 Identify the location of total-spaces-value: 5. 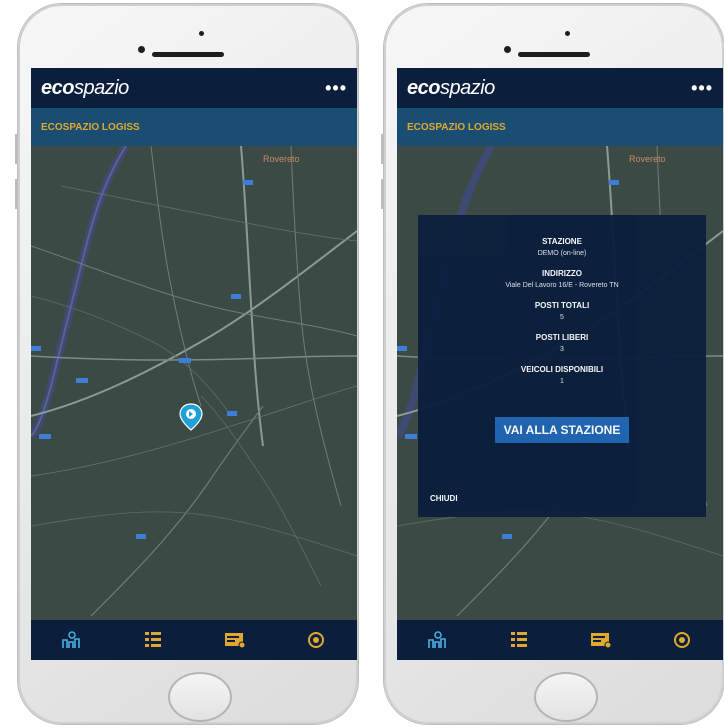
(562, 317).